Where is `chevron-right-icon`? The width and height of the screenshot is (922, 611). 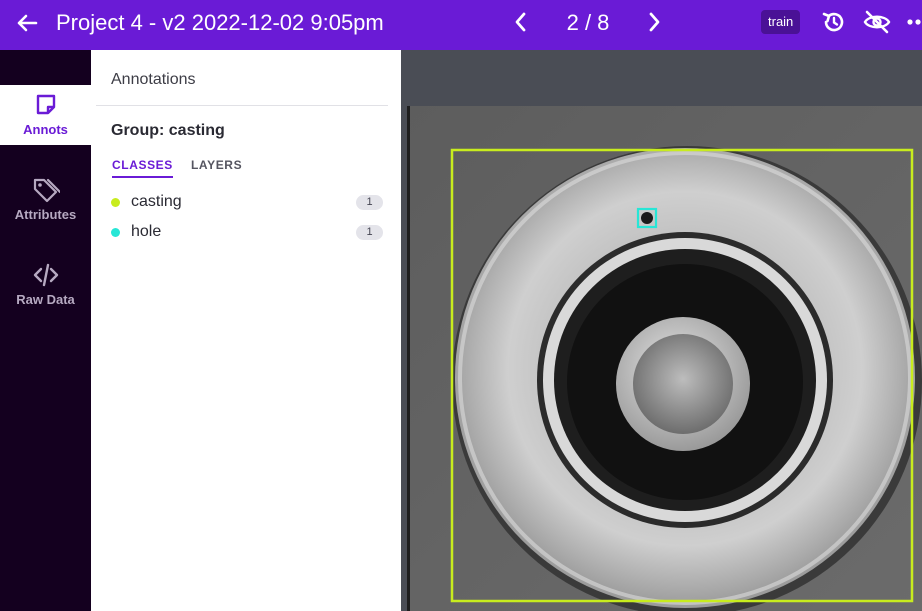
chevron-right-icon is located at coordinates (654, 22).